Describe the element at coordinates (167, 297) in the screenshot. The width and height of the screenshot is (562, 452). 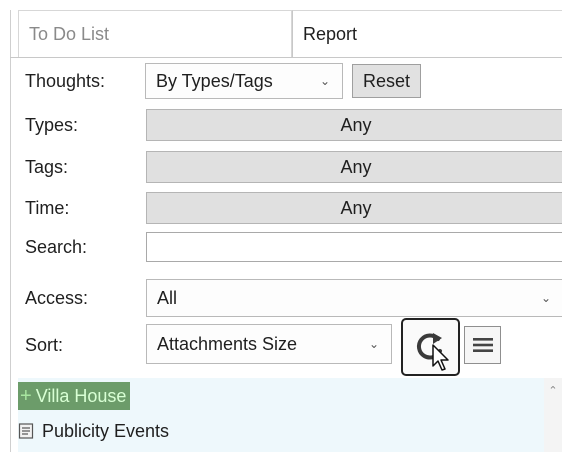
I see `access-dropdown-value: All` at that location.